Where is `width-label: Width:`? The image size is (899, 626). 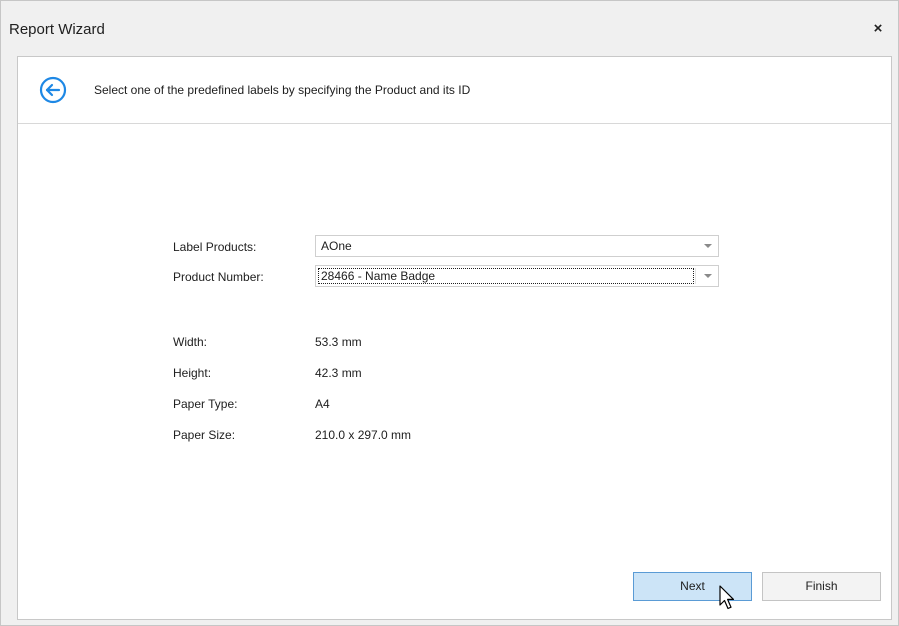
width-label: Width: is located at coordinates (190, 342).